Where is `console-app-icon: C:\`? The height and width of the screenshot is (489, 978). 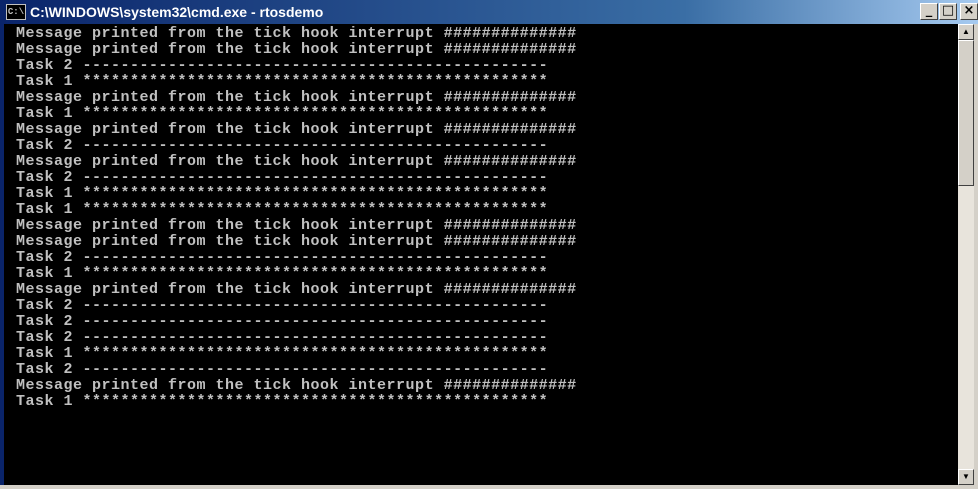 console-app-icon: C:\ is located at coordinates (16, 12).